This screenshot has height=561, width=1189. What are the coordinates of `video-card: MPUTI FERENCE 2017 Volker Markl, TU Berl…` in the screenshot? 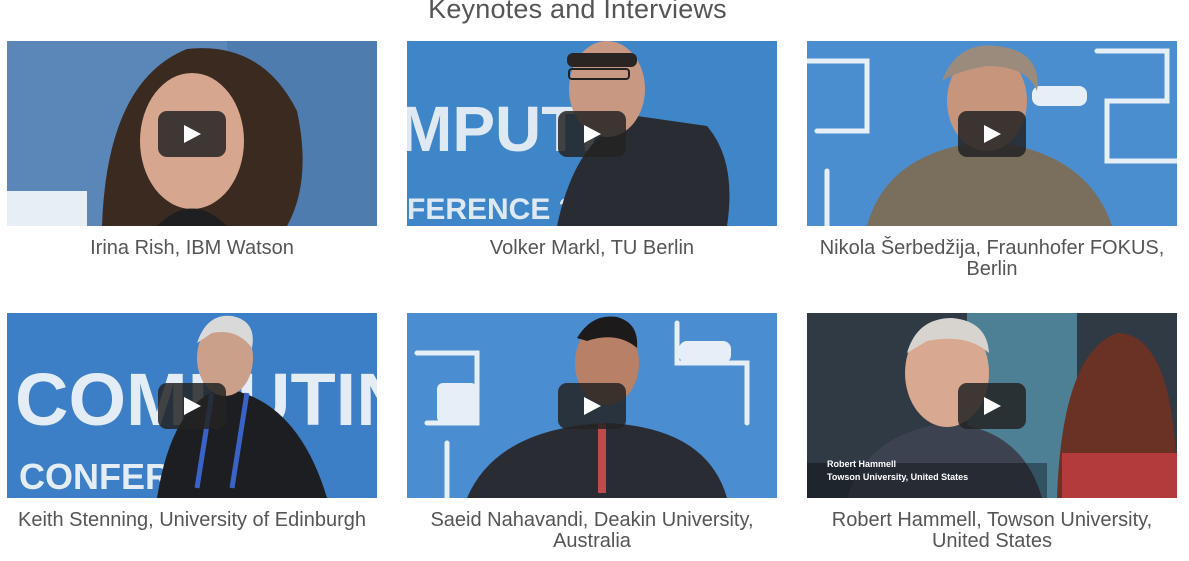 It's located at (592, 150).